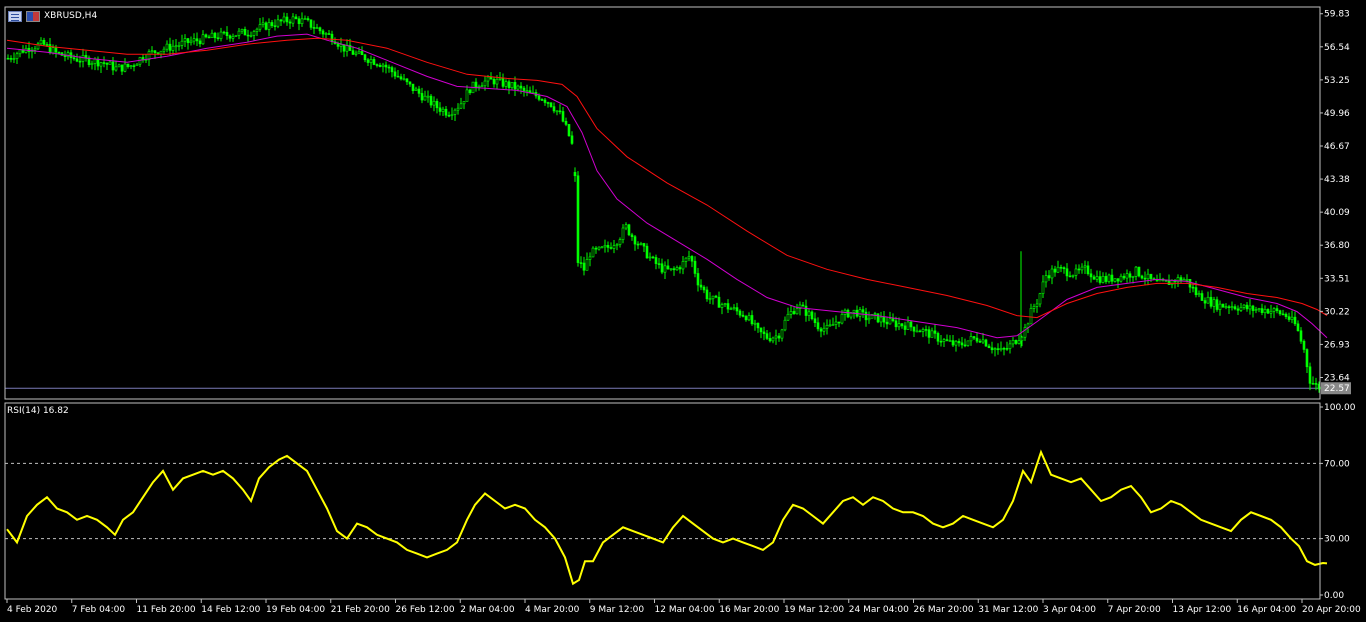 The height and width of the screenshot is (622, 1366). I want to click on time-tick-label: 4 Mar 20:00, so click(552, 610).